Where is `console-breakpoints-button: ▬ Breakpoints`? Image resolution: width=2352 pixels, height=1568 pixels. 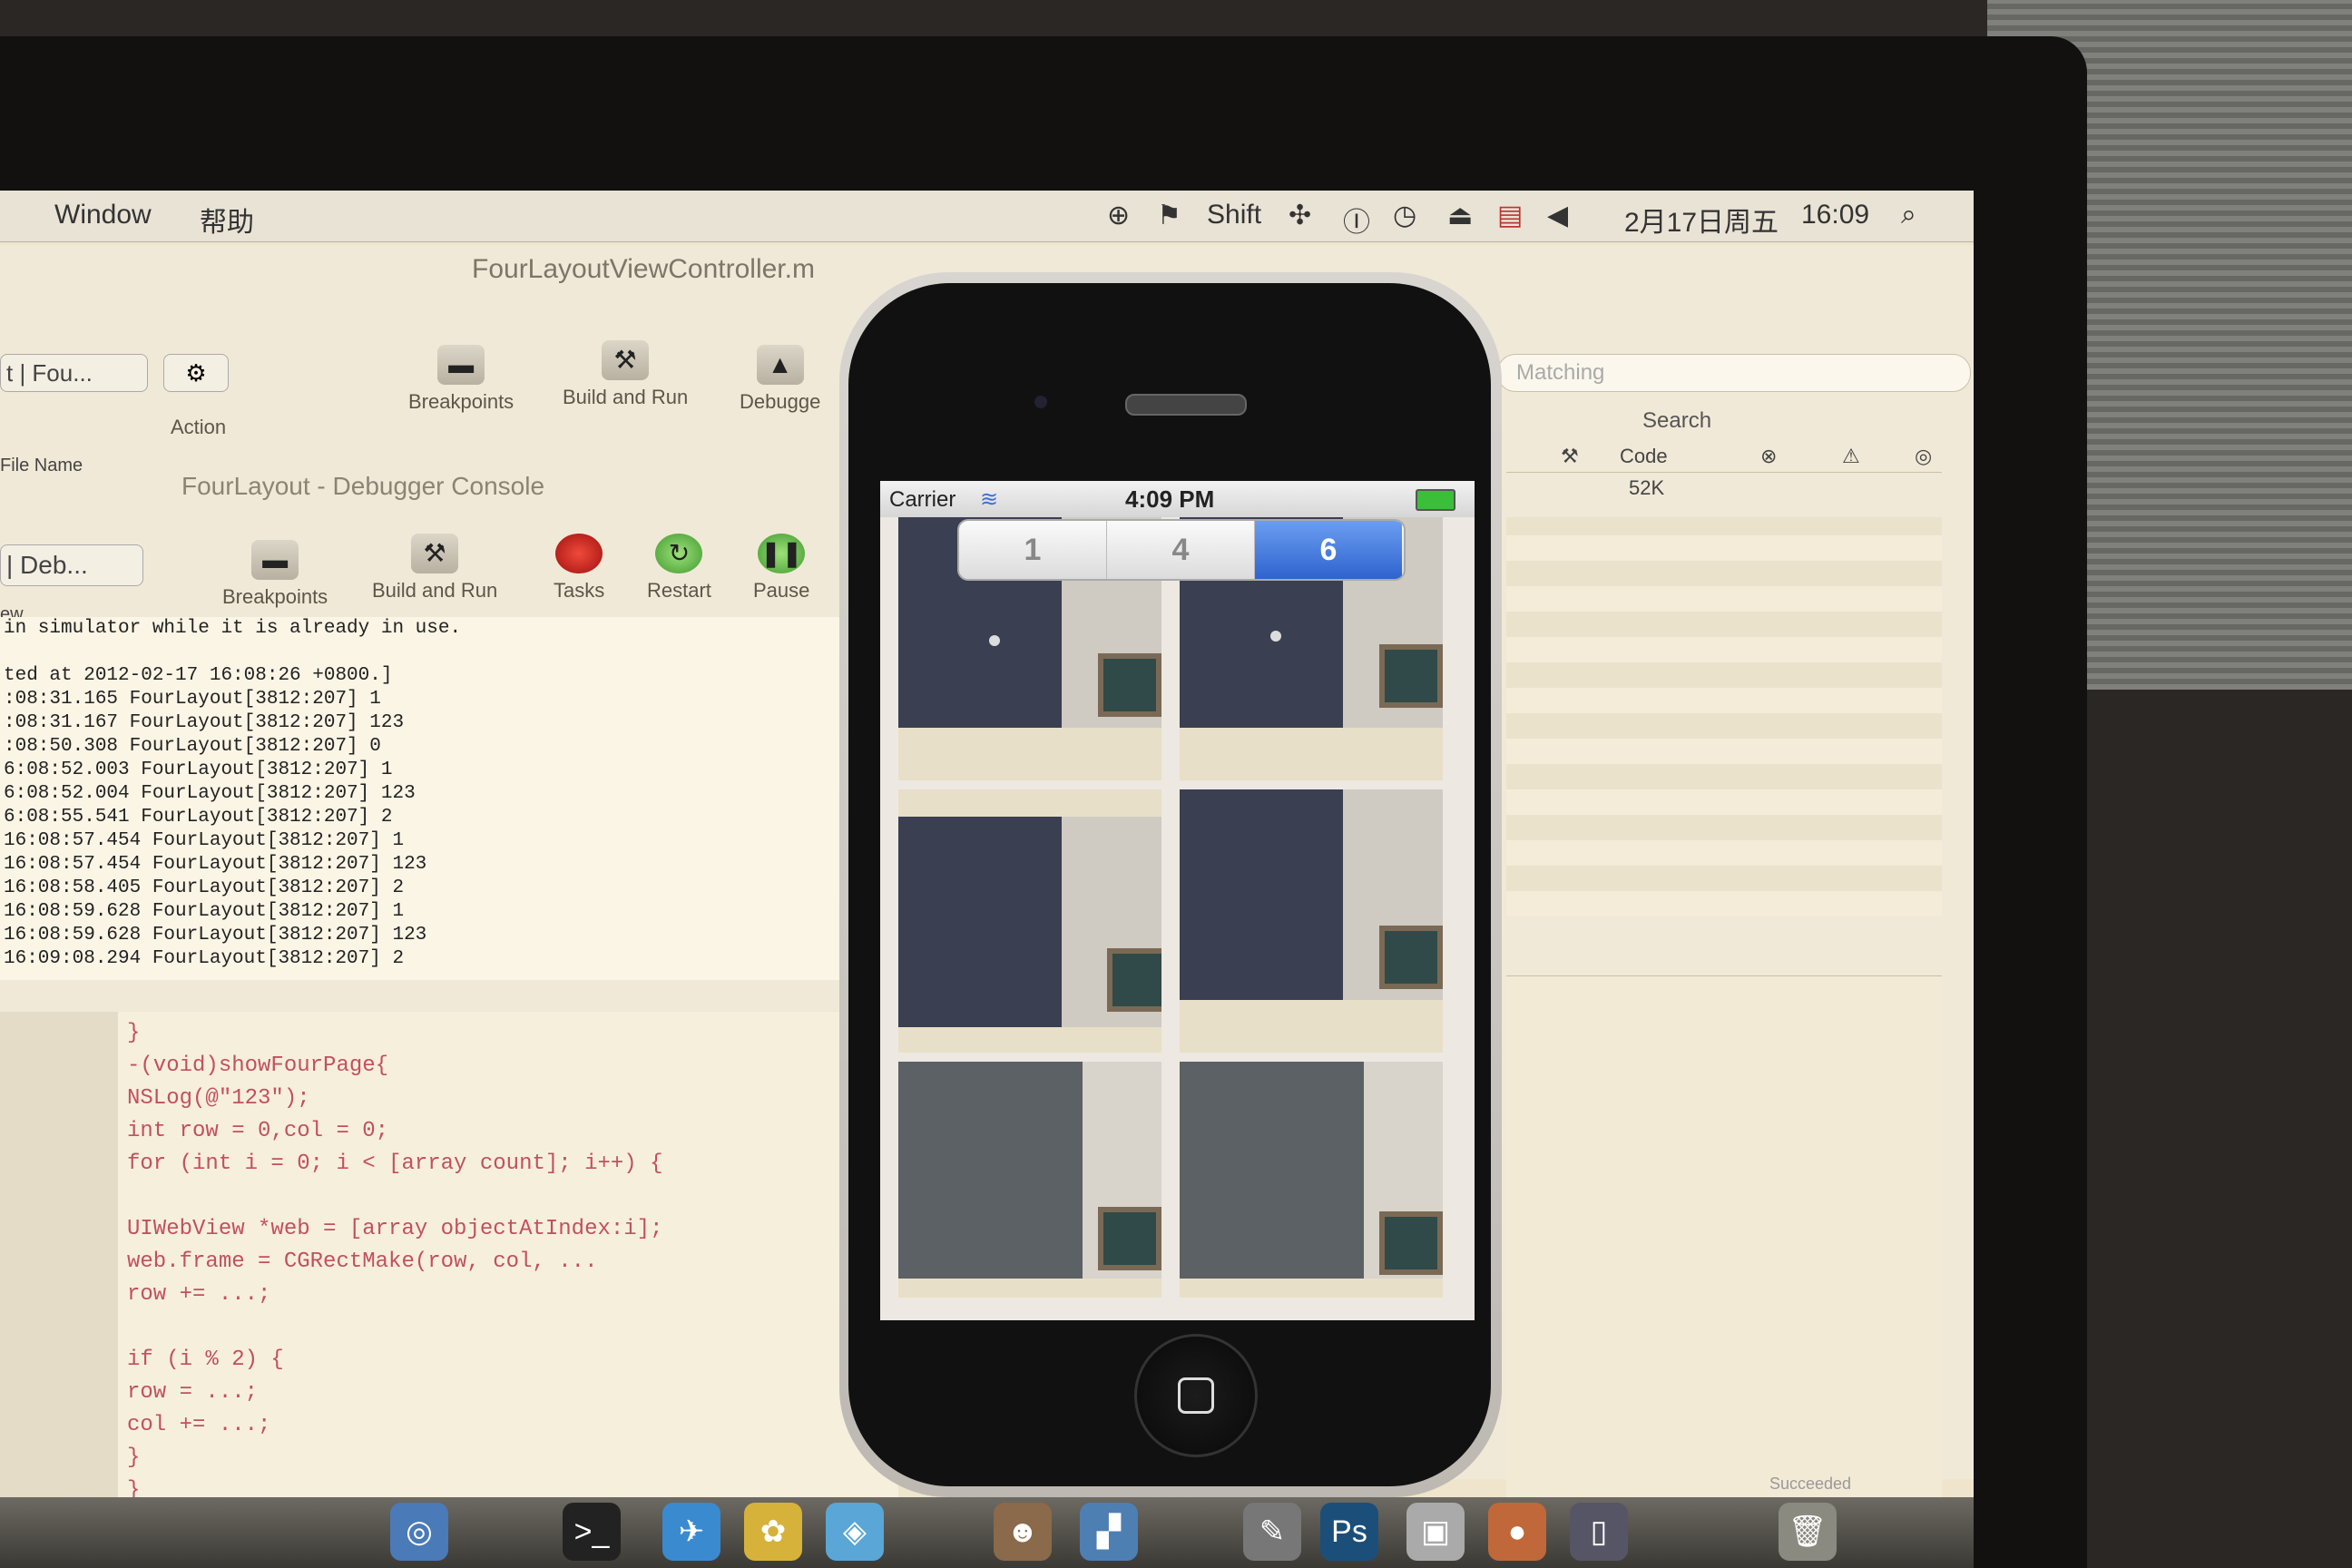
console-breakpoints-button: ▬ Breakpoints is located at coordinates (275, 574).